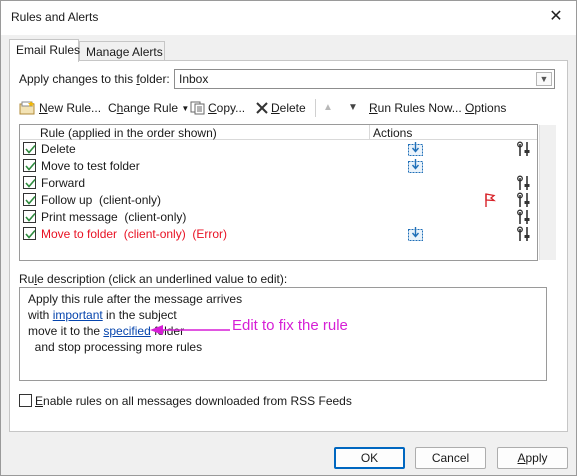 The height and width of the screenshot is (476, 577). I want to click on rule-row: Move to folder (client-only) (Error), so click(278, 234).